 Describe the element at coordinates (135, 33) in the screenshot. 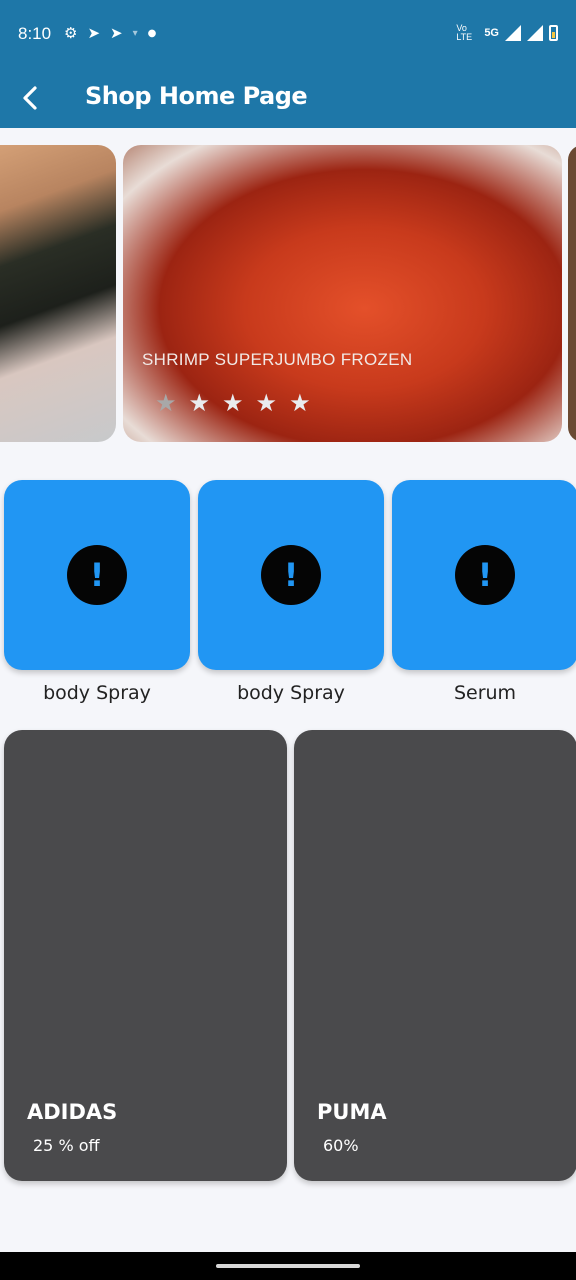

I see `wifi-small-icon: ▾` at that location.